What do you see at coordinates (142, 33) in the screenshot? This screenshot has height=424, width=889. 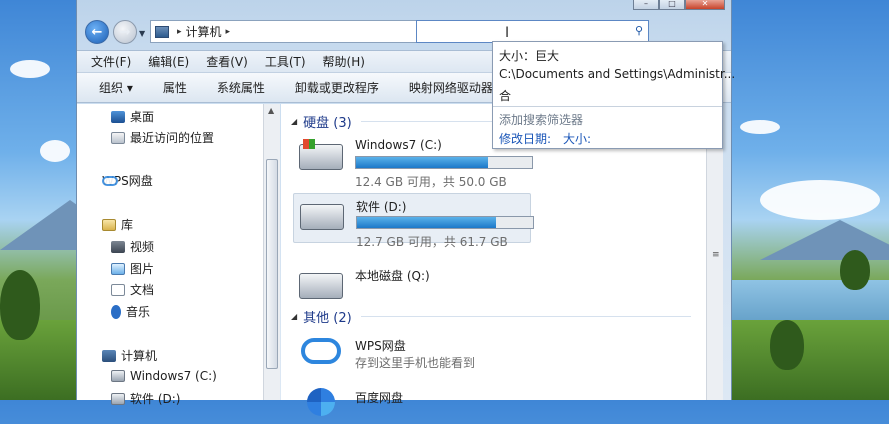 I see `recent-pages-dropdown: ▼` at bounding box center [142, 33].